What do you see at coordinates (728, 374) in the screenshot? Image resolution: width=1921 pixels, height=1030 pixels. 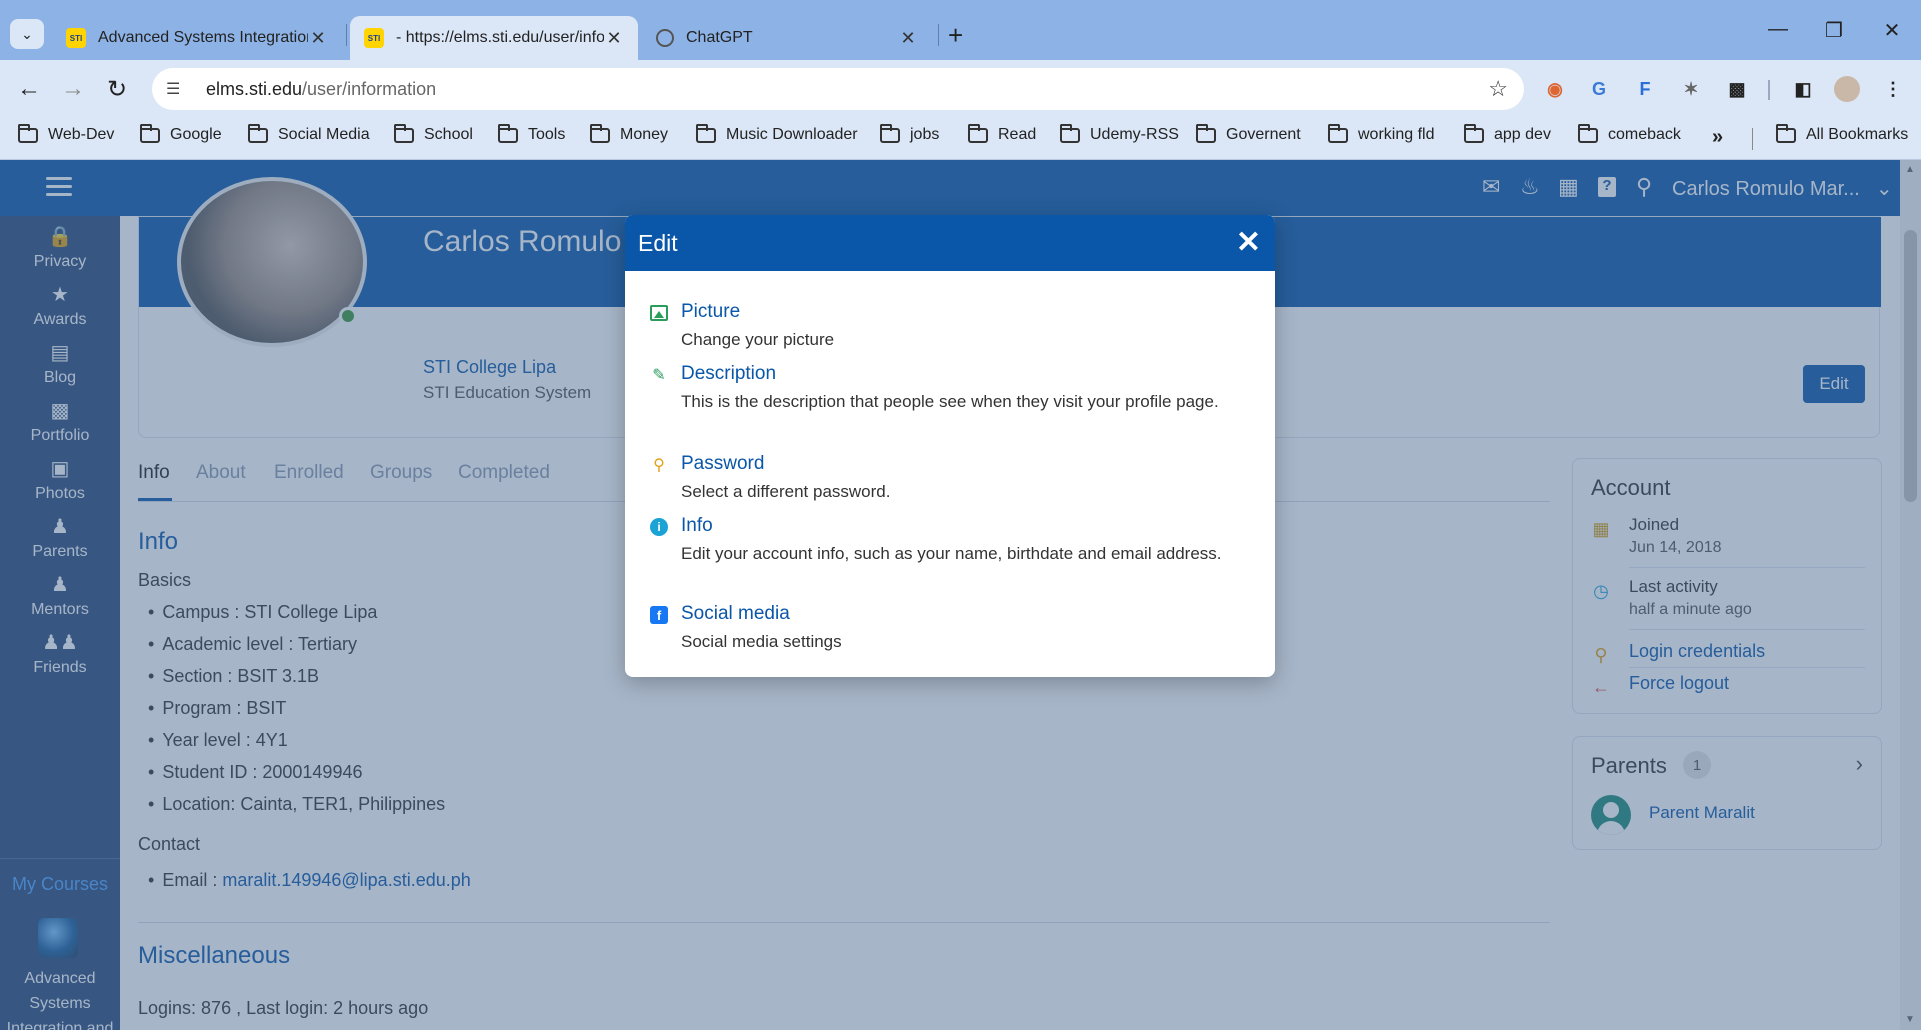 I see `edit-option-label: Description` at bounding box center [728, 374].